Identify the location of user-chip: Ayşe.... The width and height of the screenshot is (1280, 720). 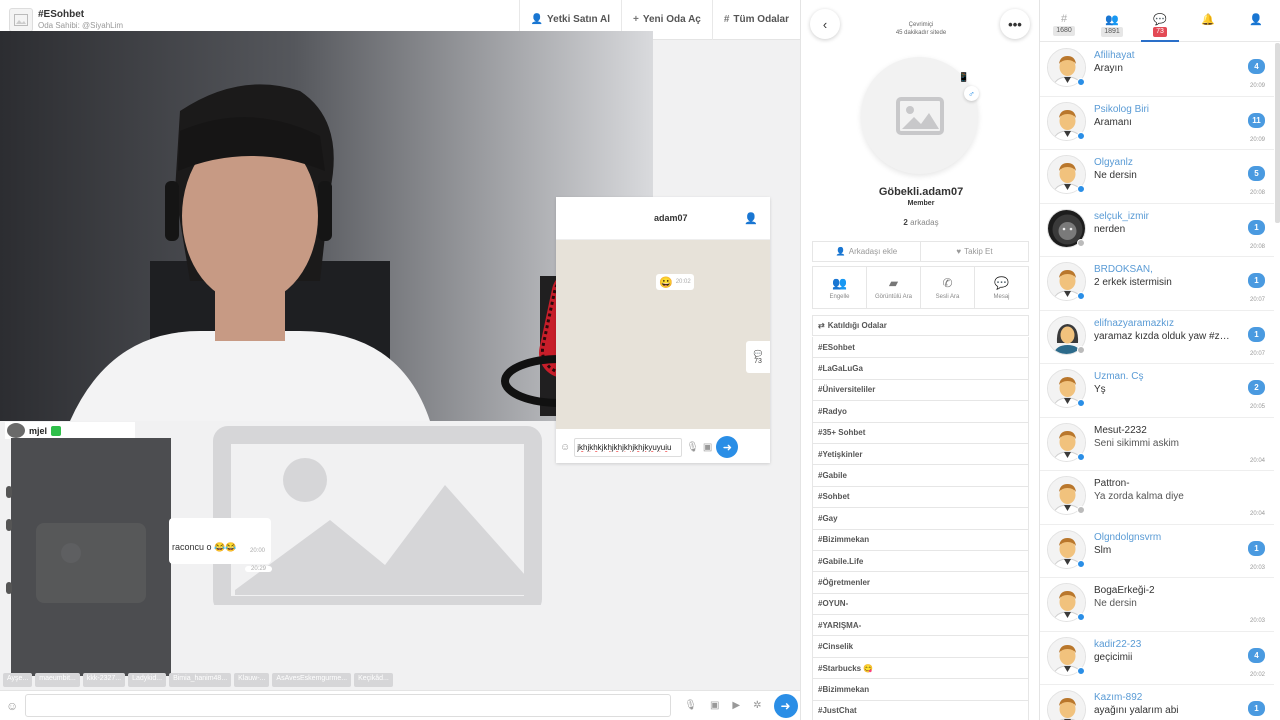
(18, 680).